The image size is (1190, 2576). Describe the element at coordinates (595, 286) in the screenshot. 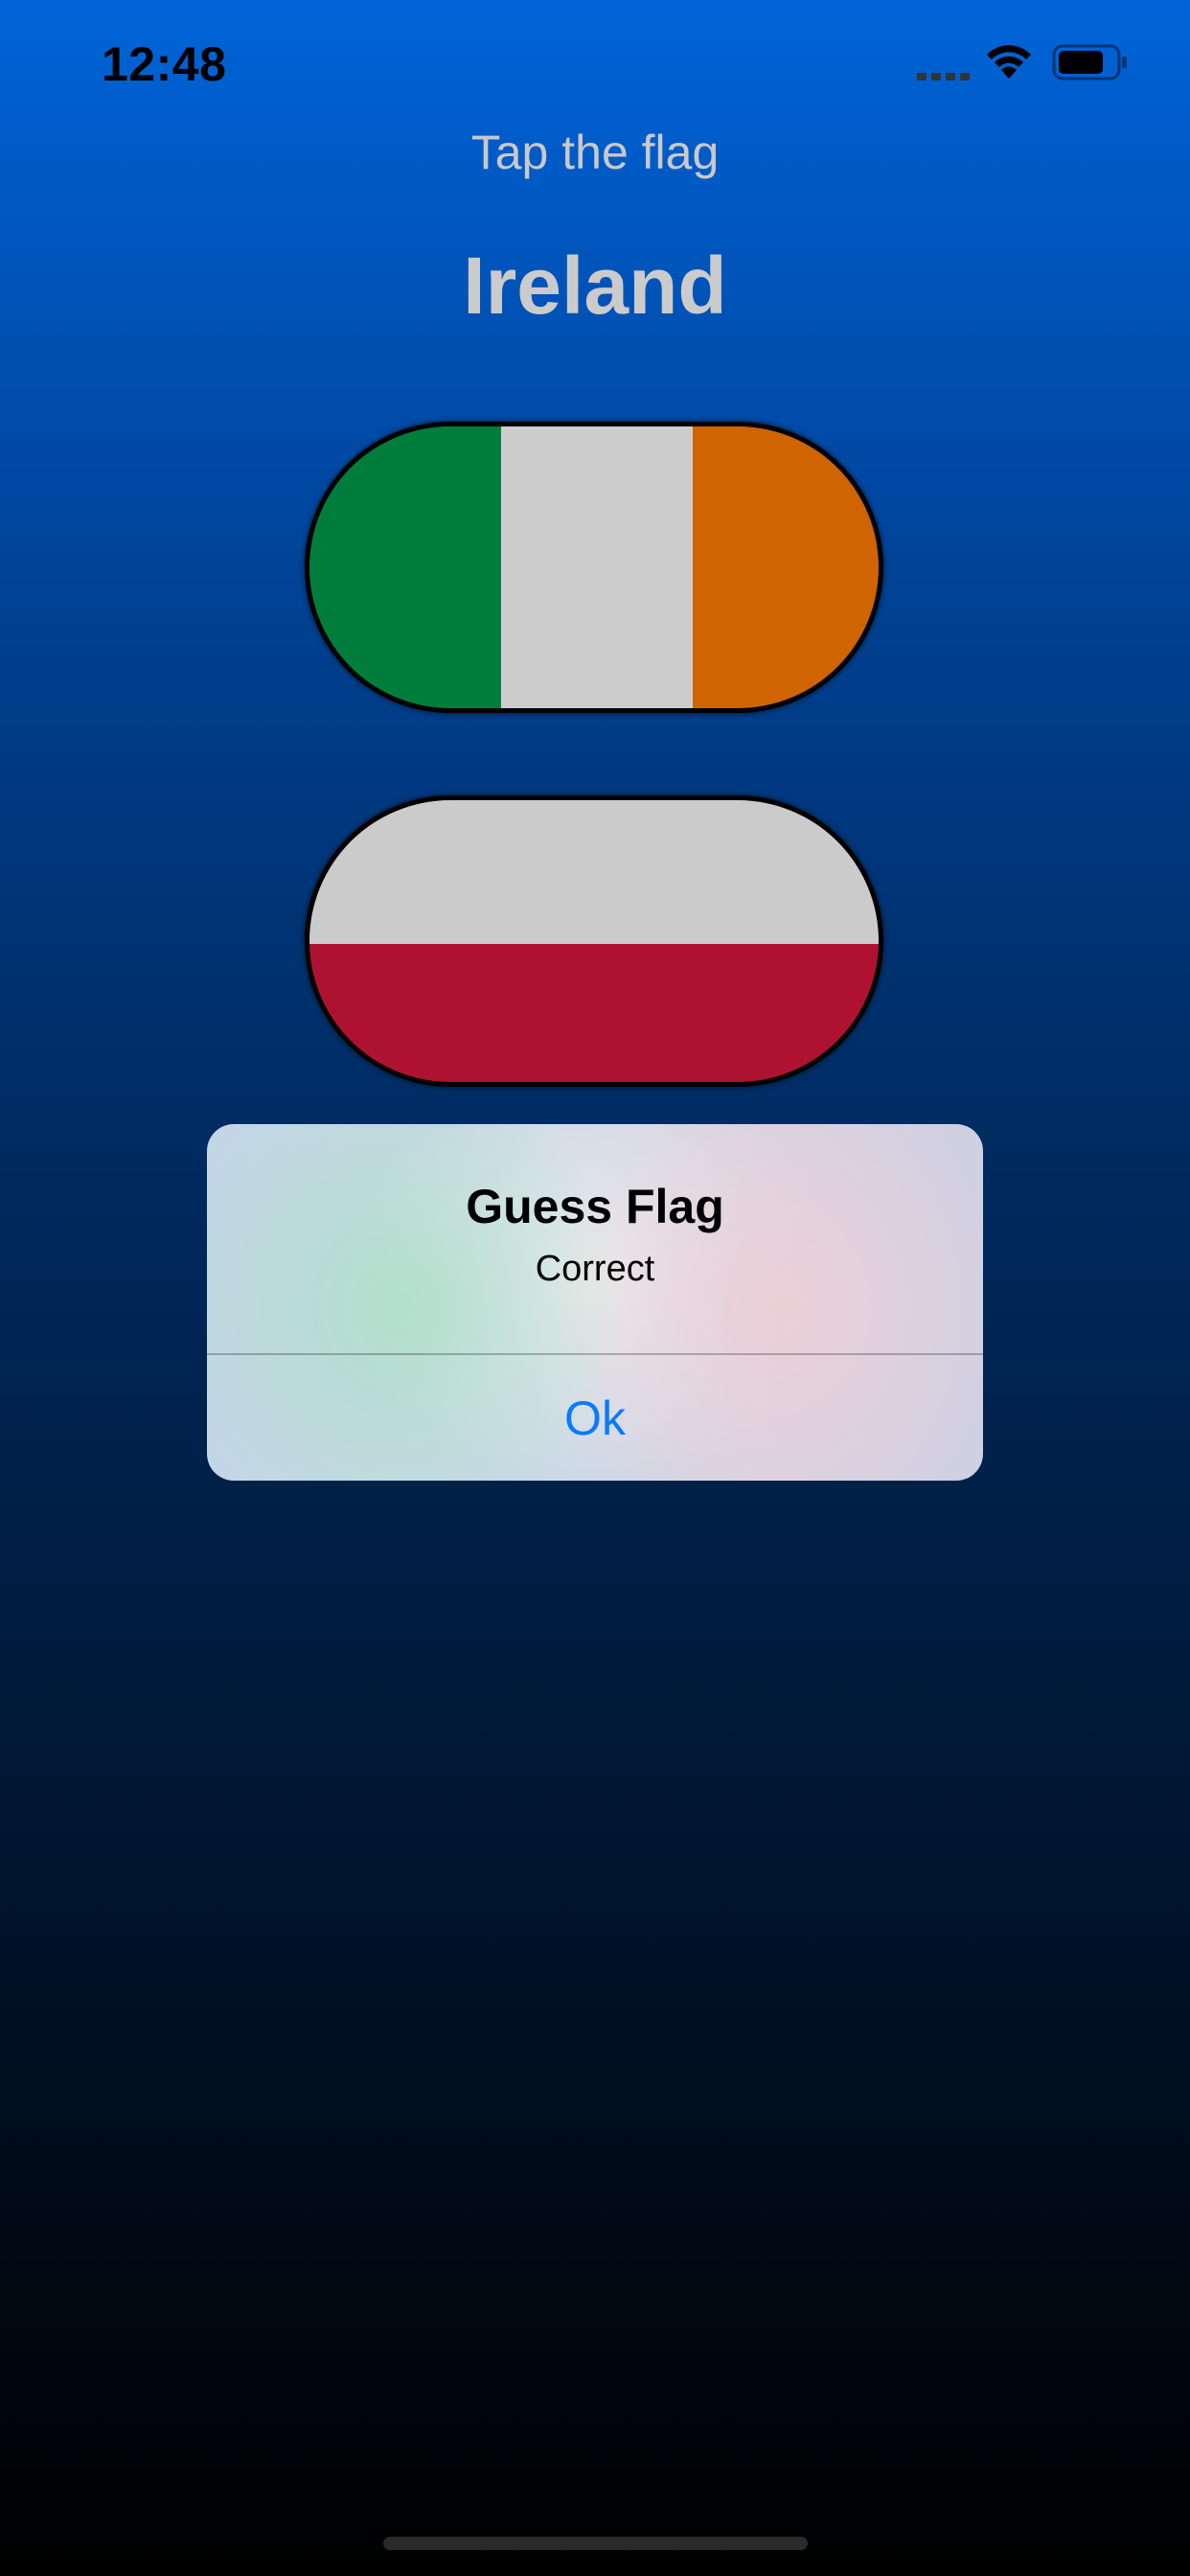

I see `country-name-label: Ireland` at that location.